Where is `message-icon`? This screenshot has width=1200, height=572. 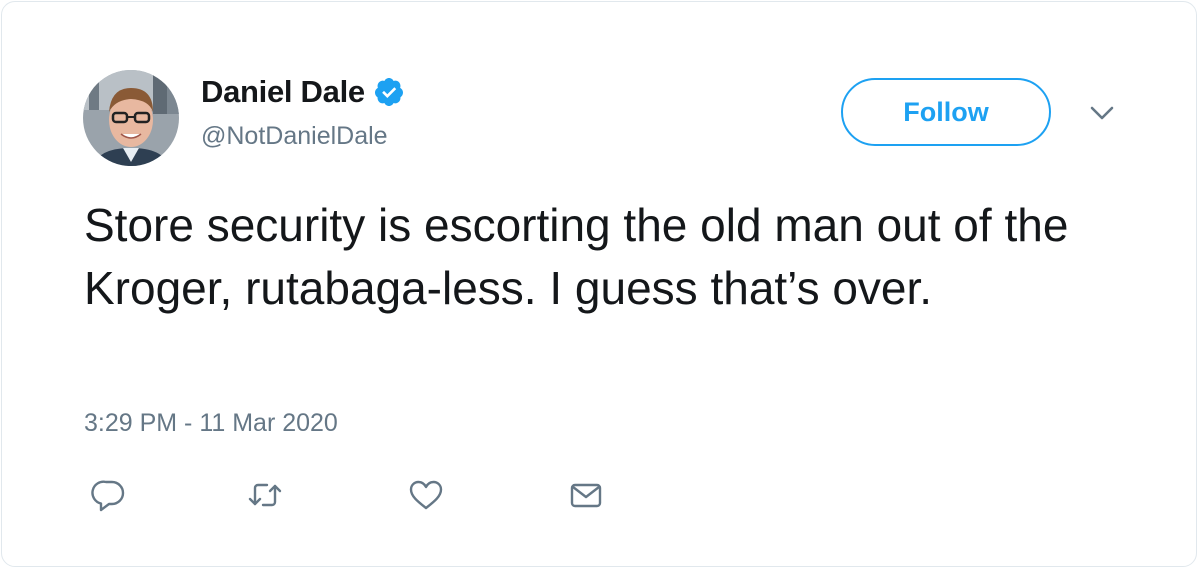
message-icon is located at coordinates (586, 495).